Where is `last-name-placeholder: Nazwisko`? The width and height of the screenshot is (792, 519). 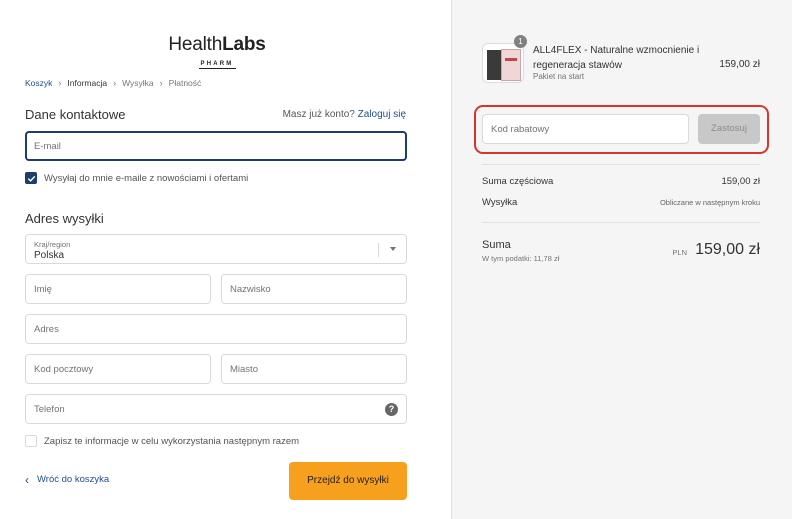
last-name-placeholder: Nazwisko is located at coordinates (250, 289).